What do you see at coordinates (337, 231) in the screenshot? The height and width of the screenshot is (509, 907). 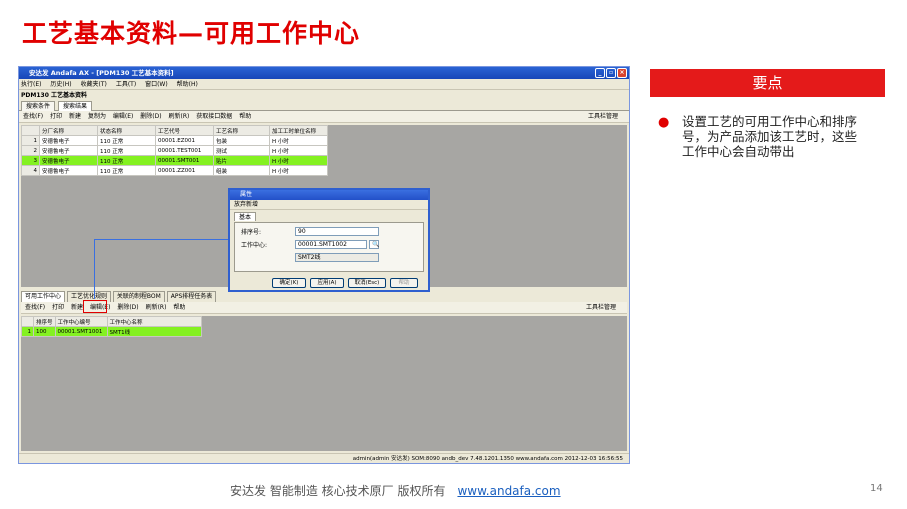 I see `order-input: 90` at bounding box center [337, 231].